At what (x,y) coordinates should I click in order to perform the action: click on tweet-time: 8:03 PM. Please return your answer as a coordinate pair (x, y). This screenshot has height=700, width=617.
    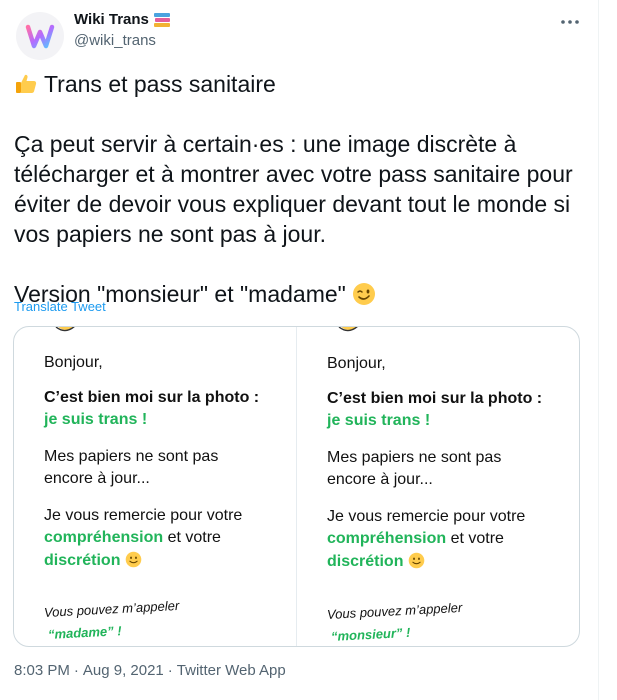
    Looking at the image, I should click on (42, 670).